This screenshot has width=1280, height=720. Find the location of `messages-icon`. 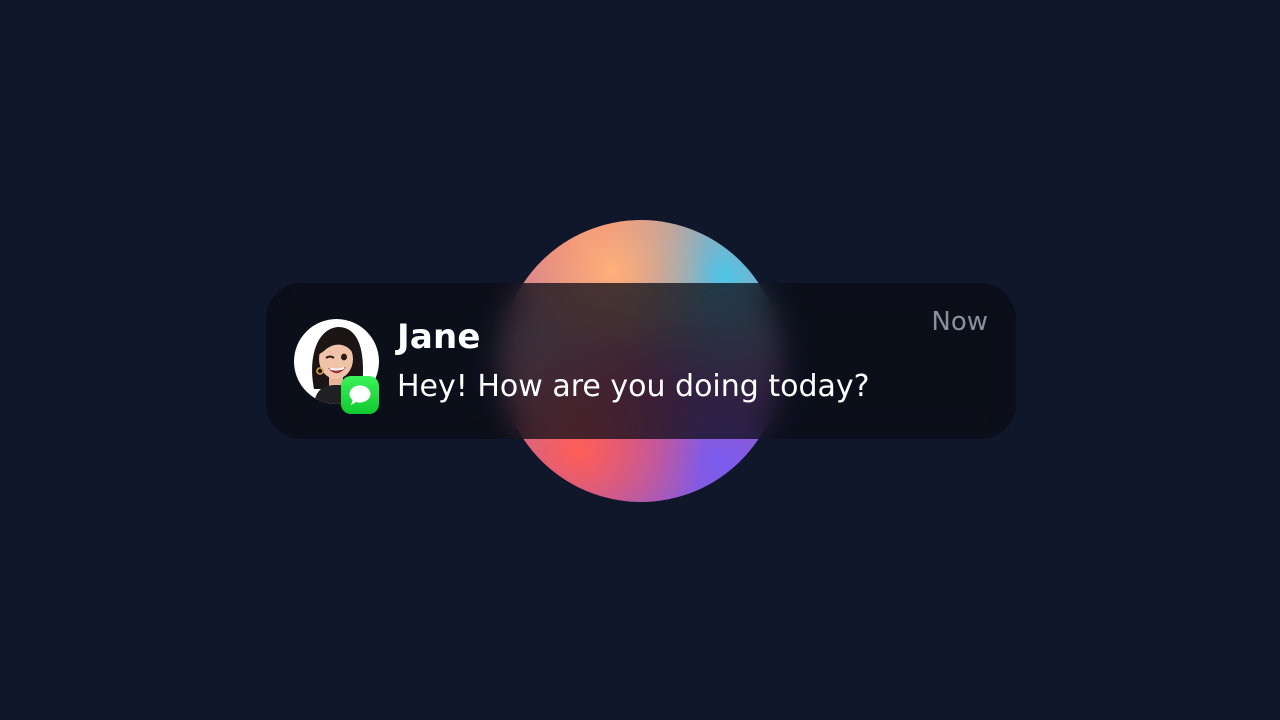

messages-icon is located at coordinates (360, 395).